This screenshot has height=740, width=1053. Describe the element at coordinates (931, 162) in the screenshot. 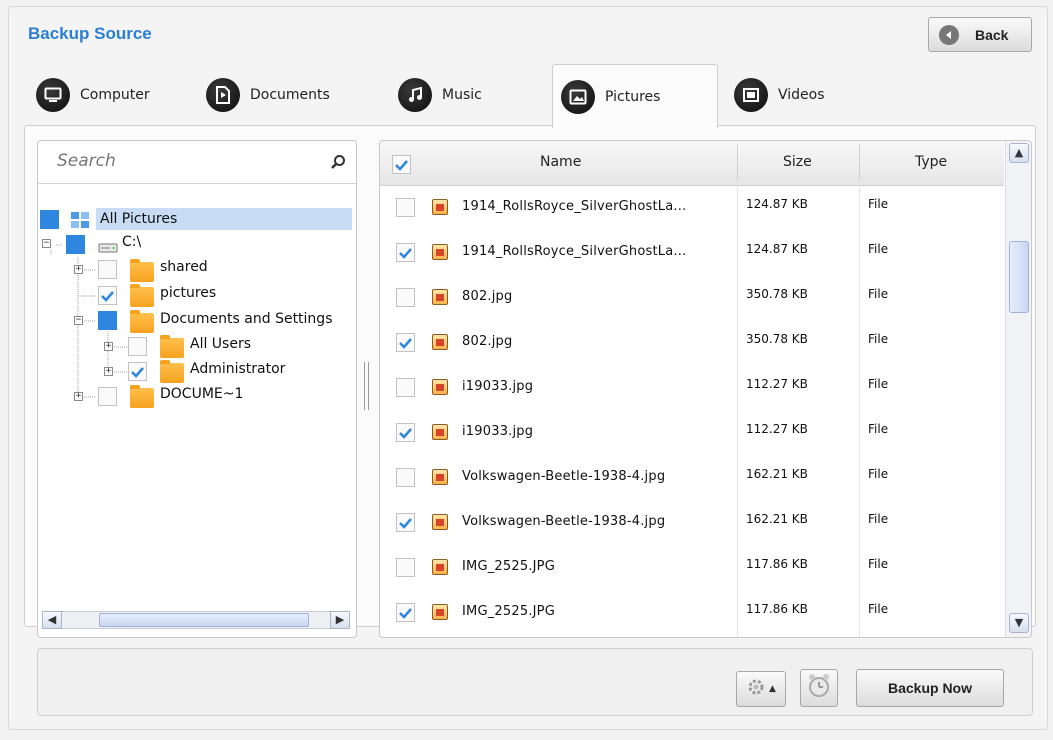

I see `column-header-type: Type` at that location.